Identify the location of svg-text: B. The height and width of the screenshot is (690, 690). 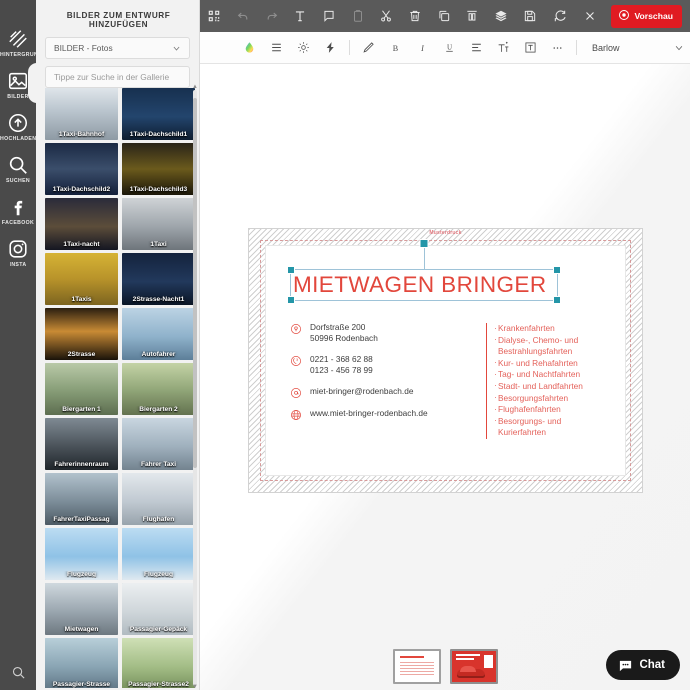
(396, 48).